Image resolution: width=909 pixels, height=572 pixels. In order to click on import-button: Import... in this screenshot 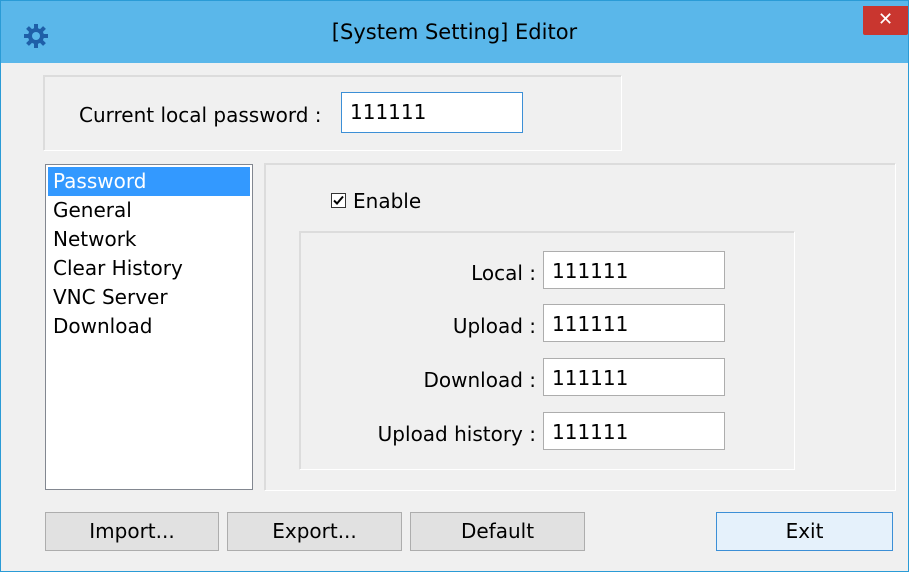, I will do `click(132, 531)`.